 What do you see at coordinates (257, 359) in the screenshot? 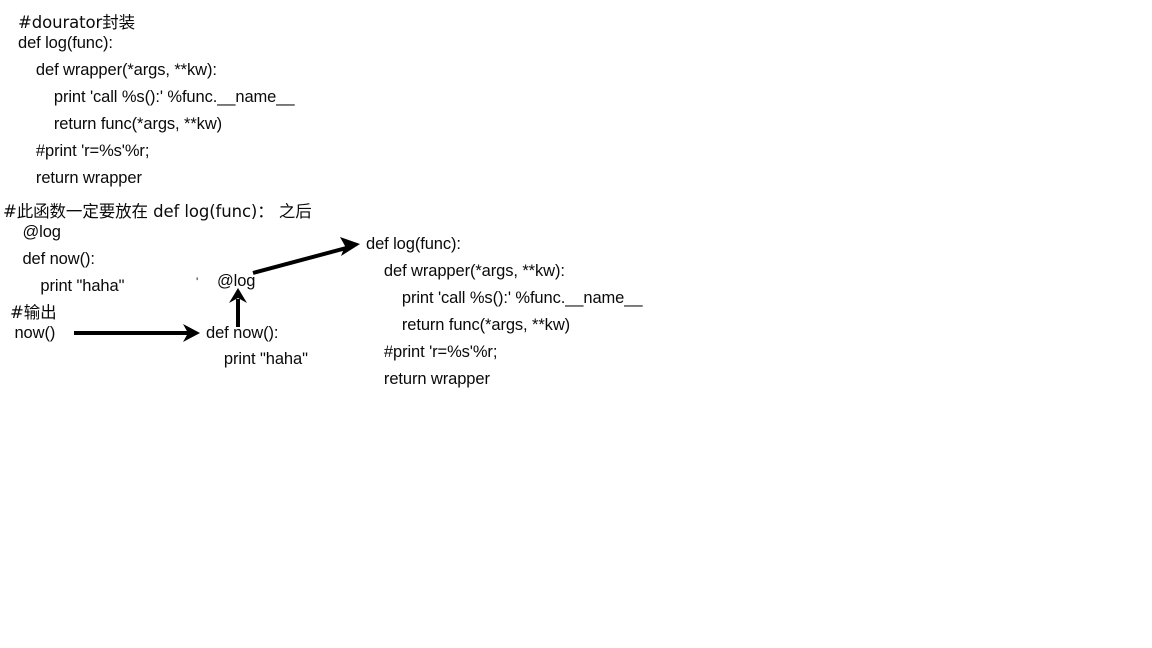
I see `code-line-middle-print-haha: print "haha"` at bounding box center [257, 359].